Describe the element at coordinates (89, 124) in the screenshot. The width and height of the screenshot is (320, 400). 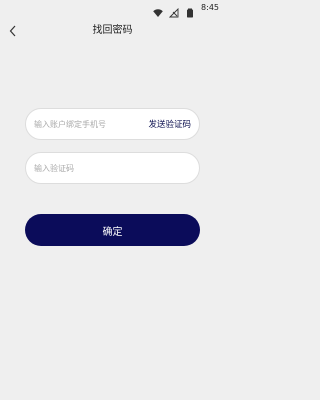
I see `phone-input` at that location.